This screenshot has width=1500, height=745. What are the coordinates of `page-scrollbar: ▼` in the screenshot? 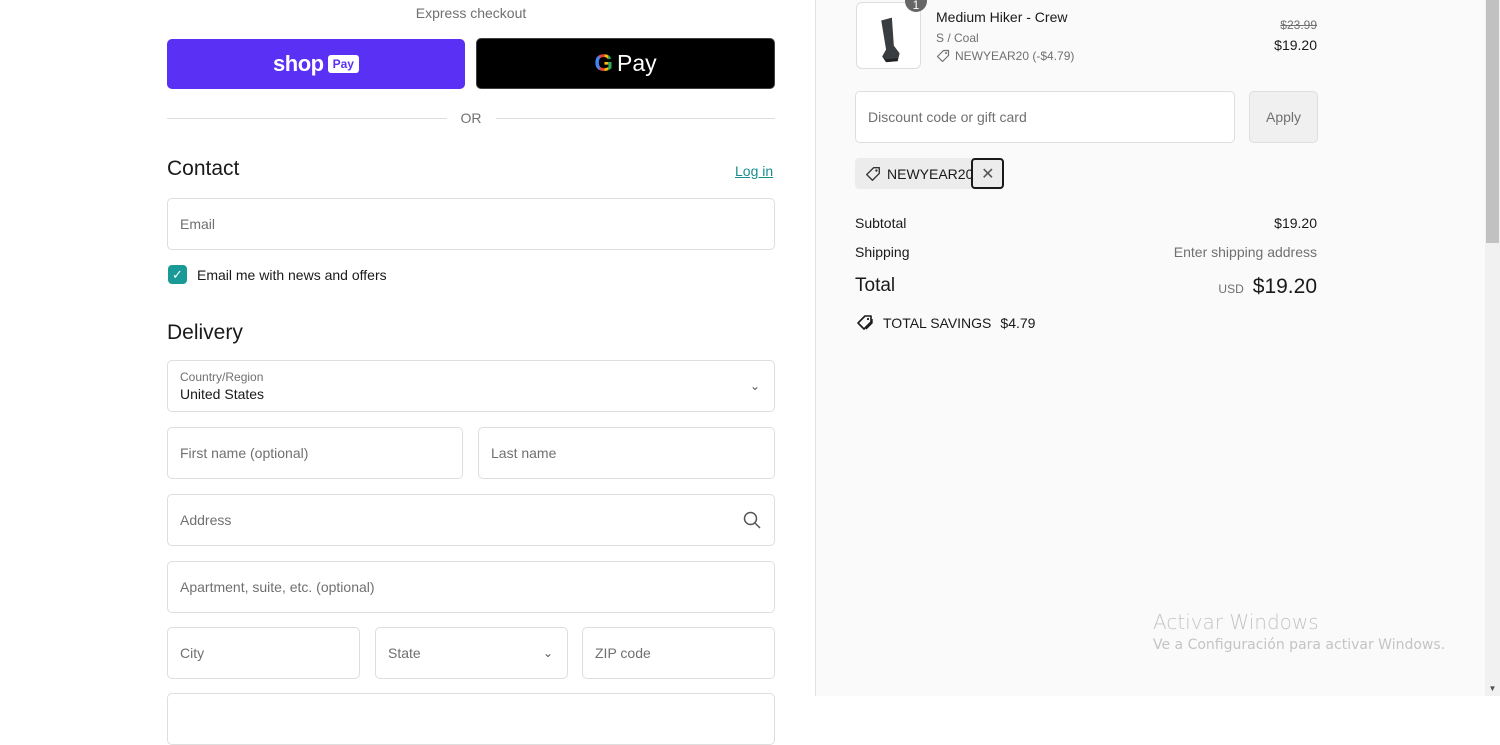 It's located at (1492, 348).